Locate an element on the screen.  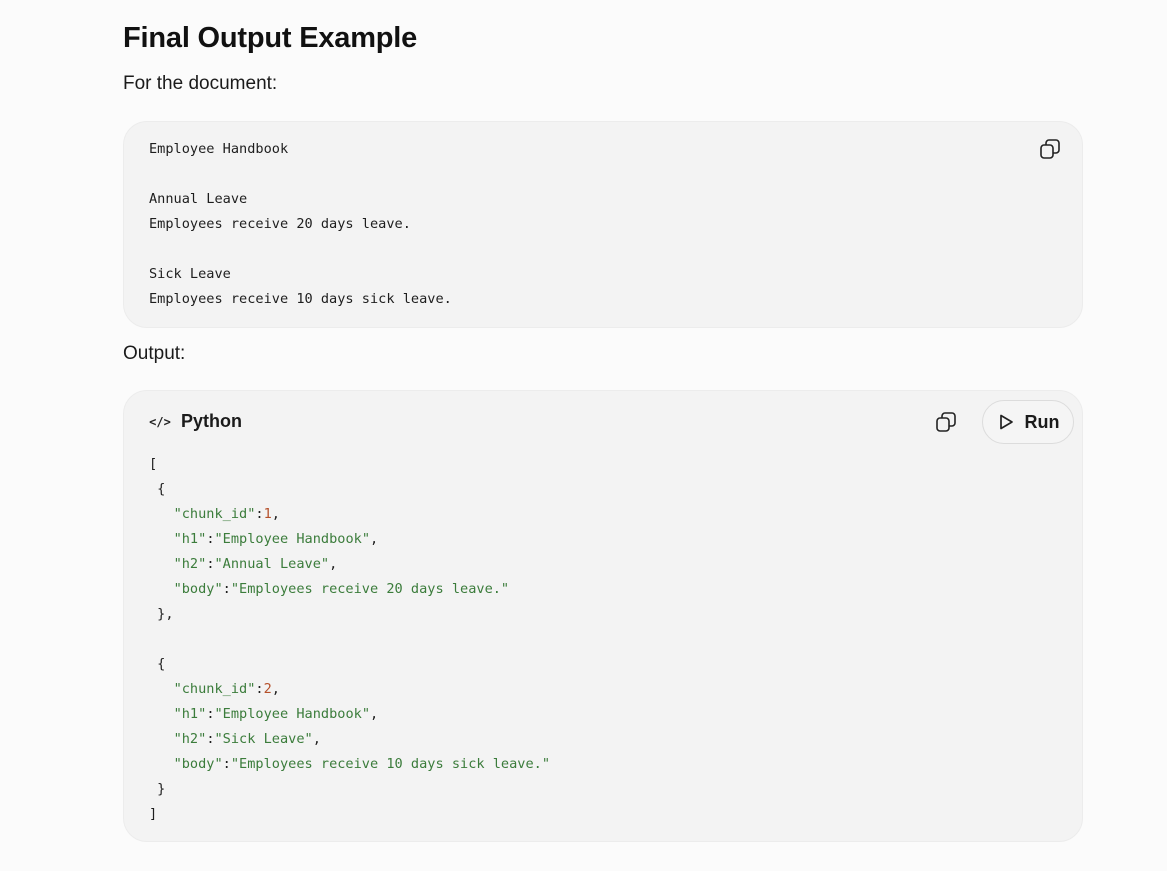
code-line: Sick Leave is located at coordinates (190, 274).